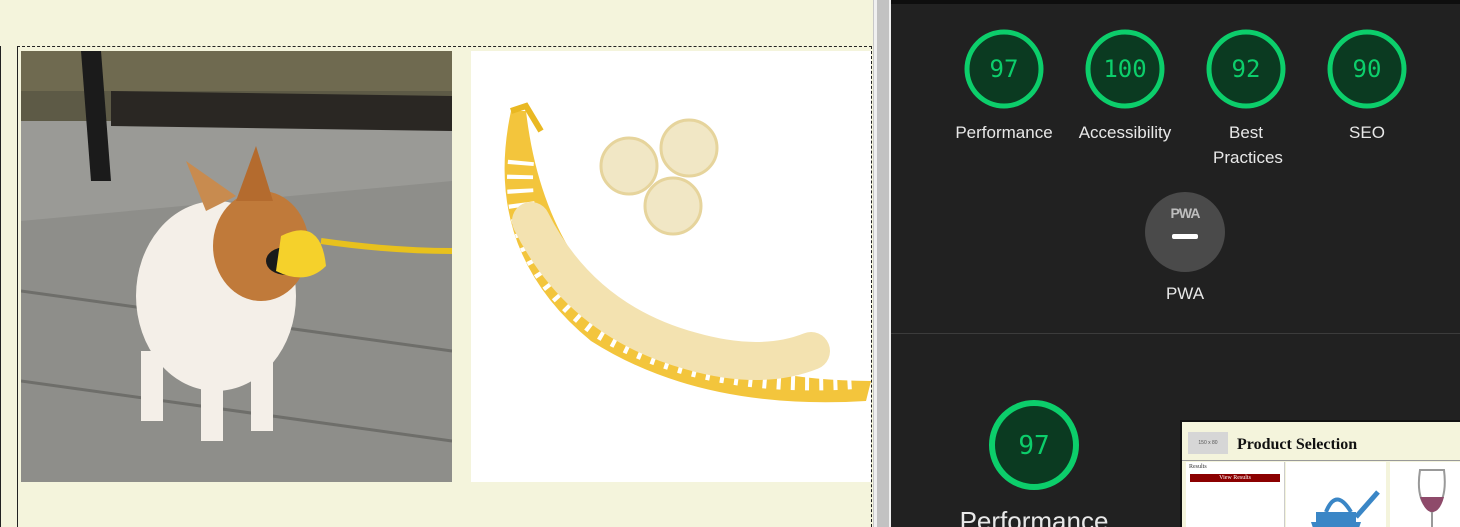 The image size is (1460, 527). Describe the element at coordinates (1175, 2) in the screenshot. I see `panel-top-rule` at that location.